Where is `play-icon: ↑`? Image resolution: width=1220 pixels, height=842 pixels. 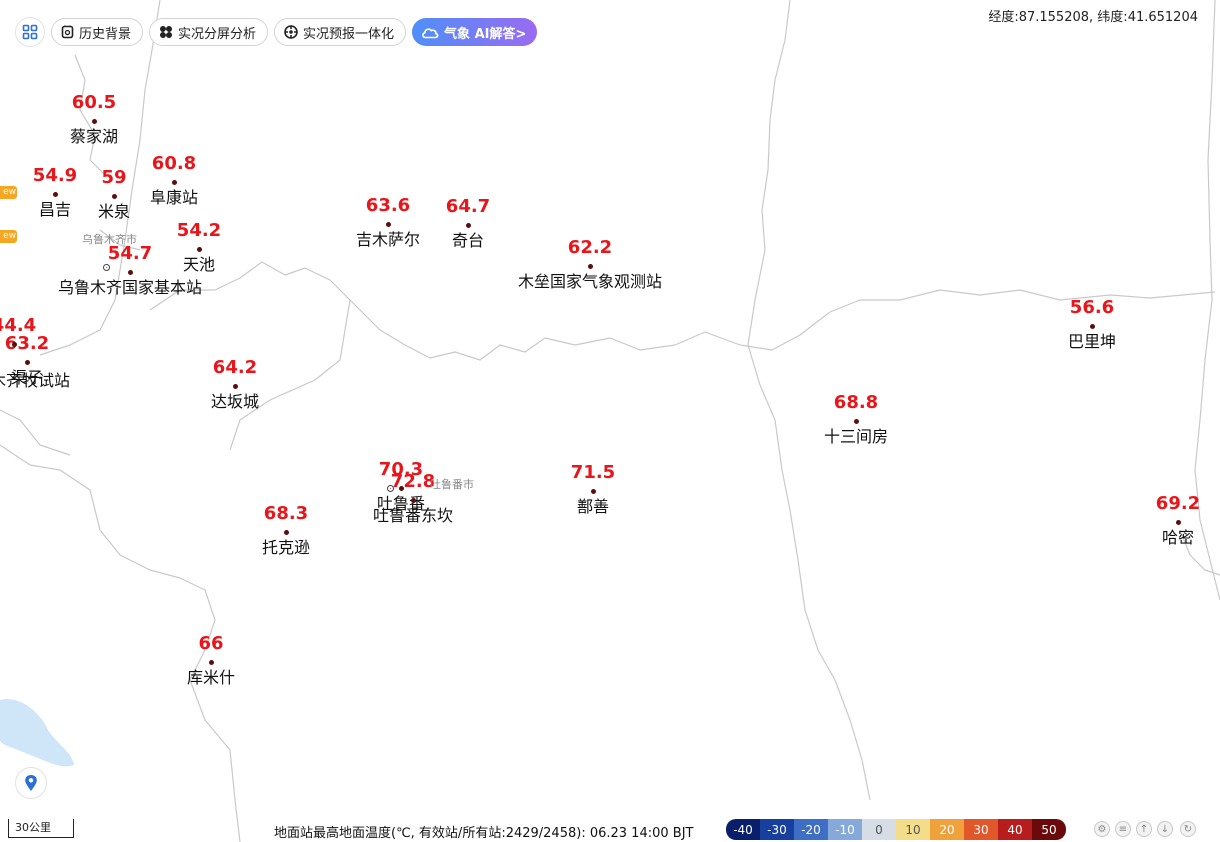
play-icon: ↑ is located at coordinates (1144, 829).